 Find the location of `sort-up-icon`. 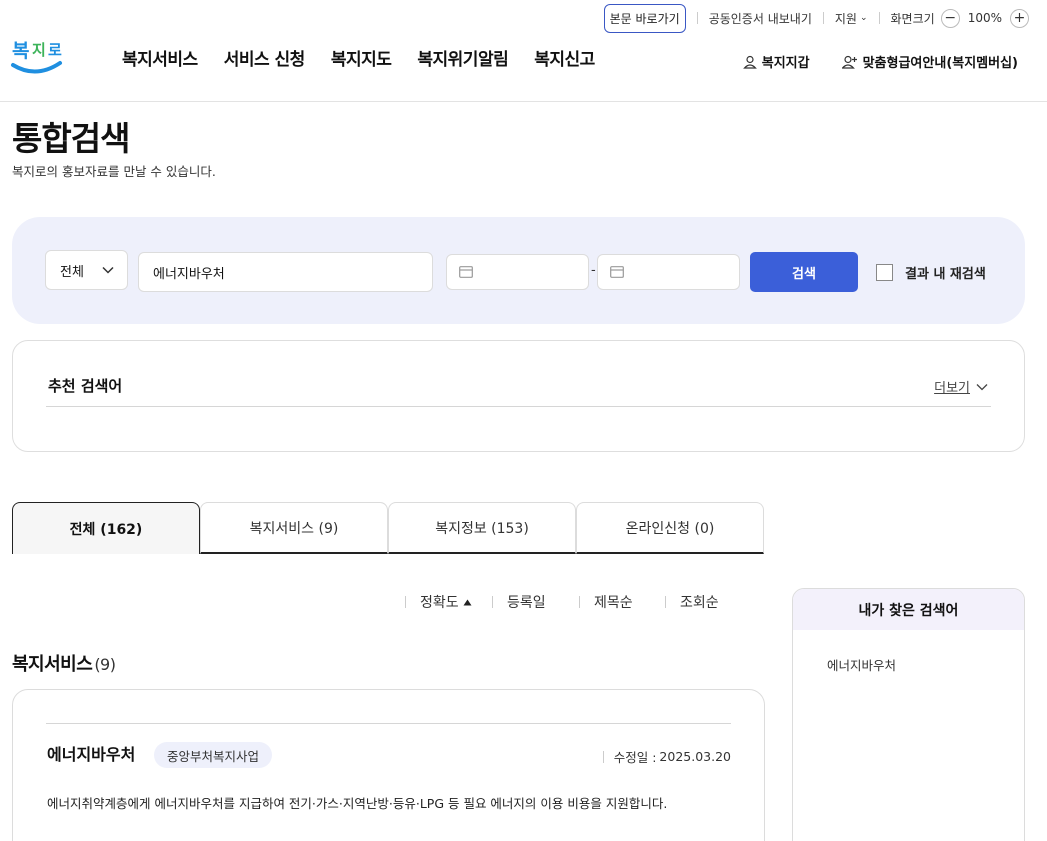

sort-up-icon is located at coordinates (467, 602).